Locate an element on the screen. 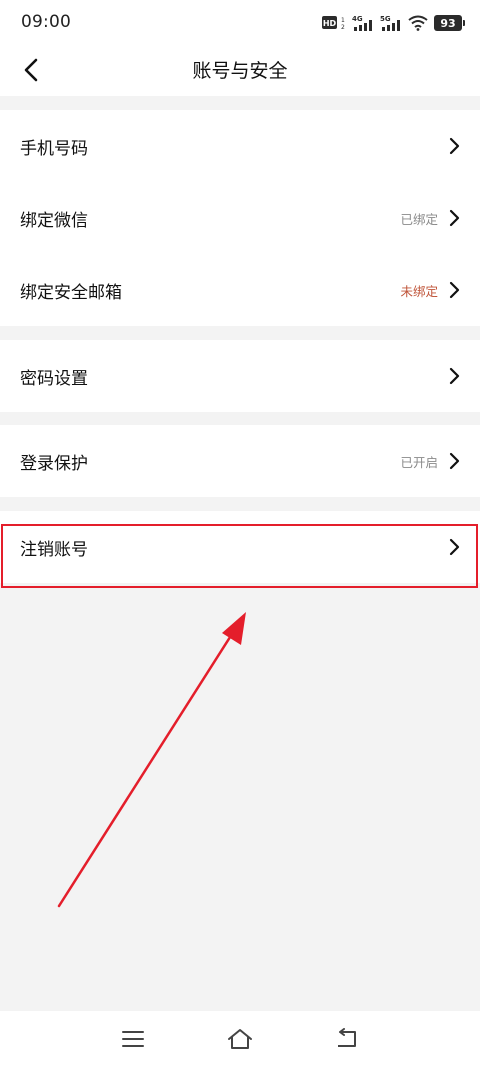 This screenshot has height=1067, width=480. nav-bar is located at coordinates (240, 1039).